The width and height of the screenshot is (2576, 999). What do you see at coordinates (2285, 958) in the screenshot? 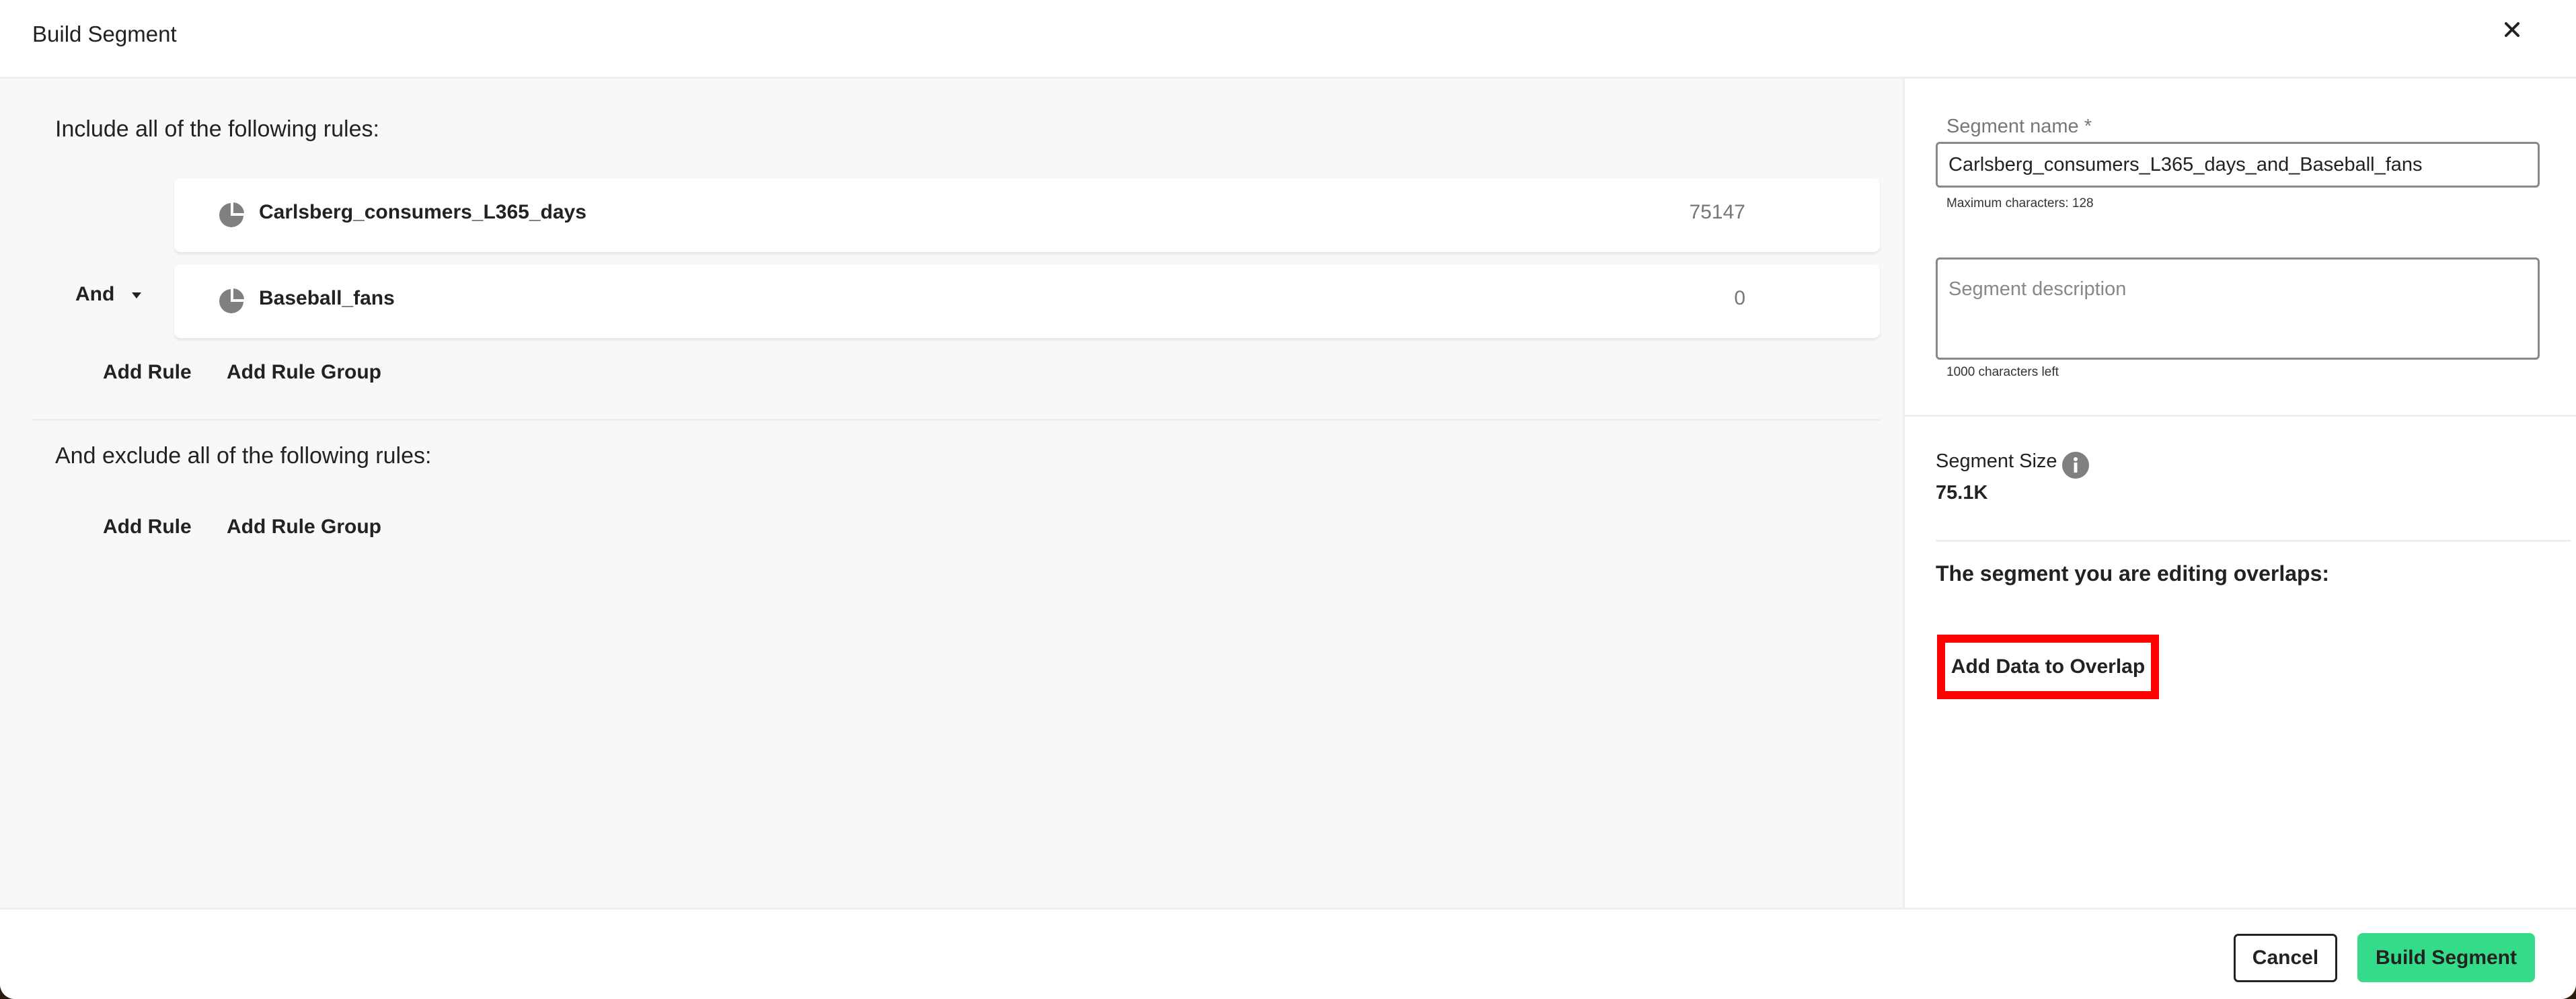
I see `cancel-button: Cancel` at bounding box center [2285, 958].